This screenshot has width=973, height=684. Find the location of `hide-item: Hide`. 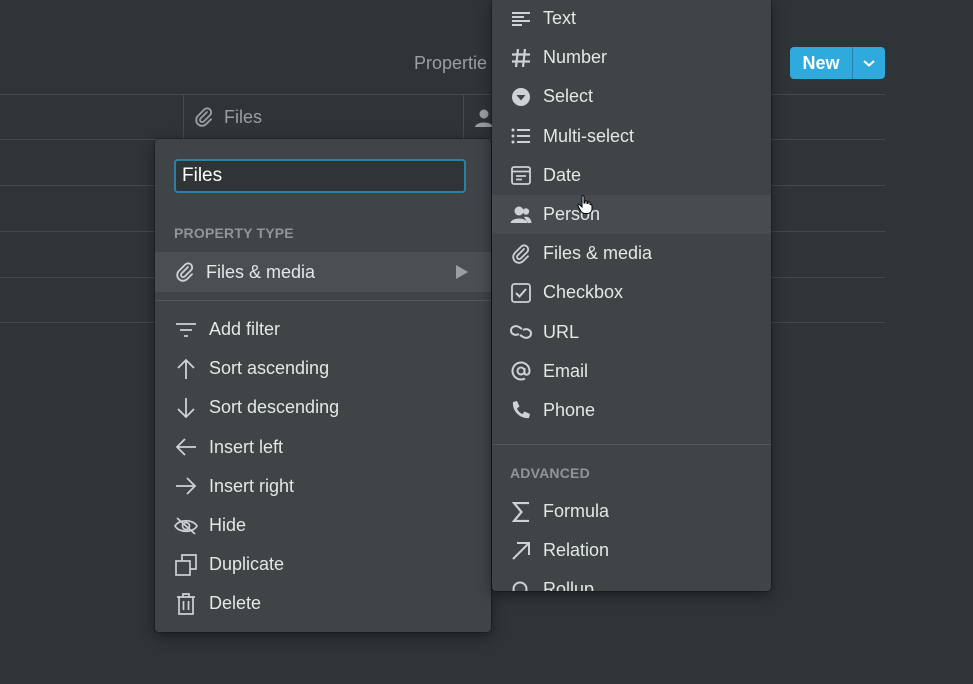

hide-item: Hide is located at coordinates (323, 525).